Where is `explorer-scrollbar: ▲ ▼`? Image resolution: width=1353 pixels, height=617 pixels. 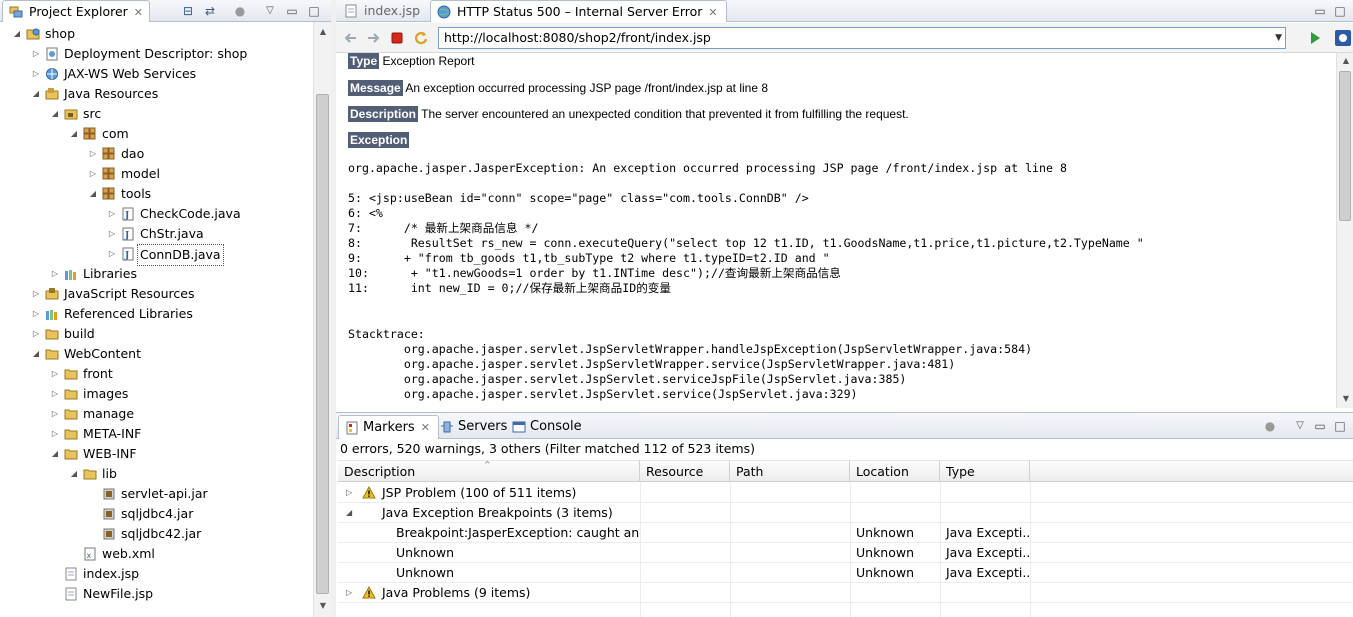 explorer-scrollbar: ▲ ▼ is located at coordinates (322, 319).